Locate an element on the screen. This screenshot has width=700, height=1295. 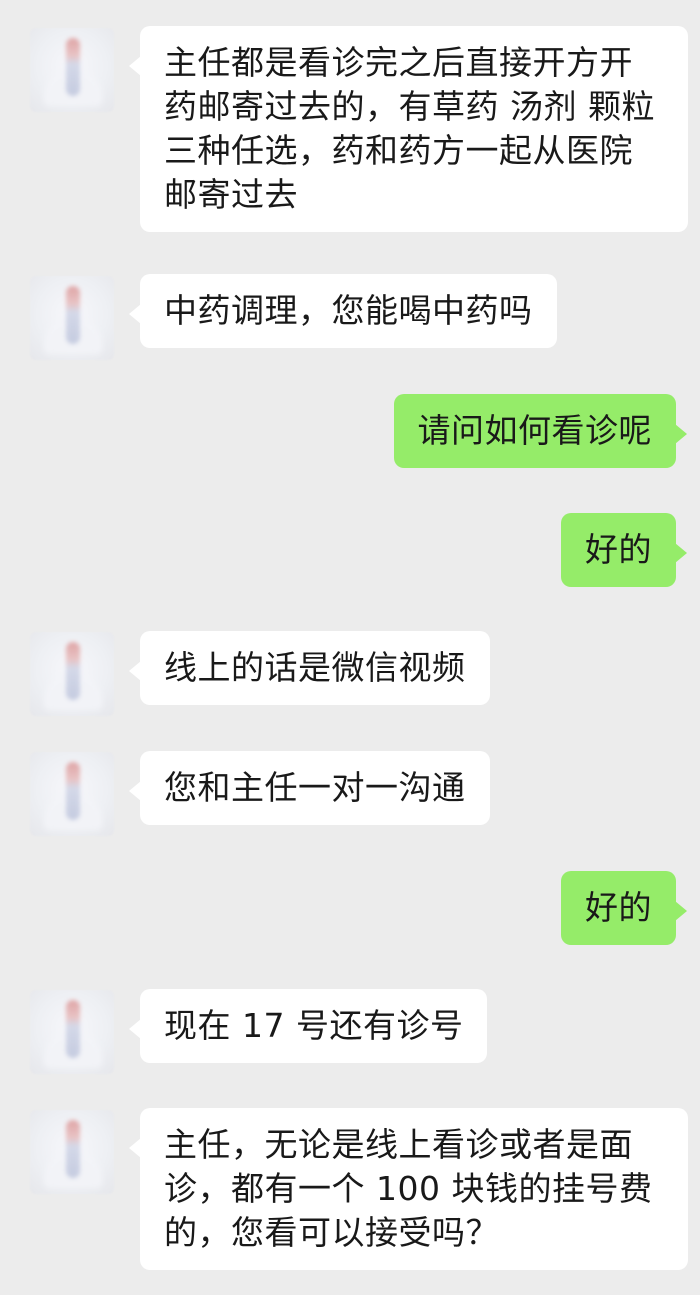
received-message-bubble: 线上的话是微信视频 is located at coordinates (309, 668).